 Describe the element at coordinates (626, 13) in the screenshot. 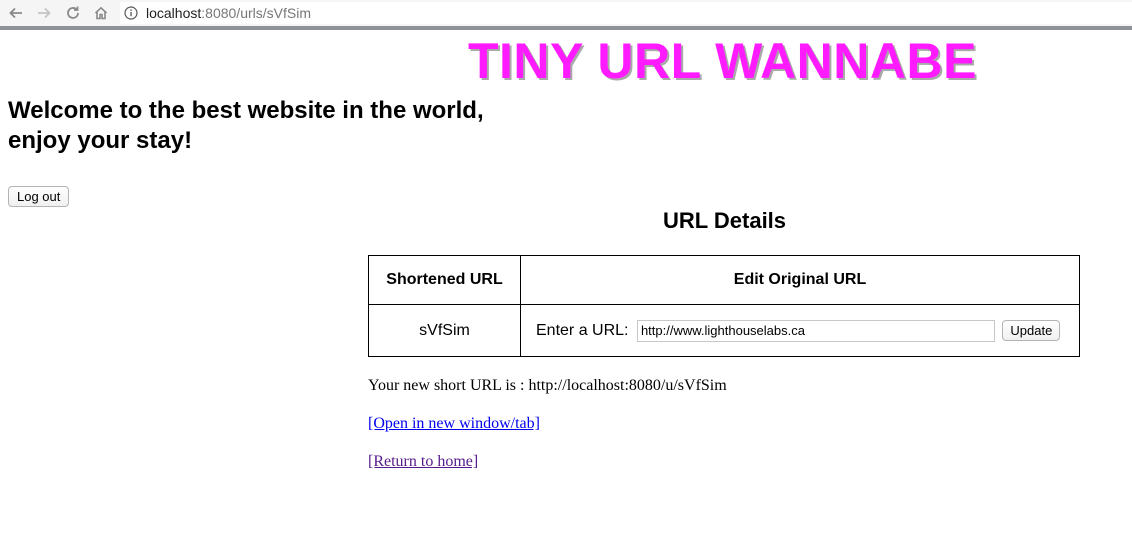

I see `address-bar: localhost:8080/urls/sVfSim` at that location.